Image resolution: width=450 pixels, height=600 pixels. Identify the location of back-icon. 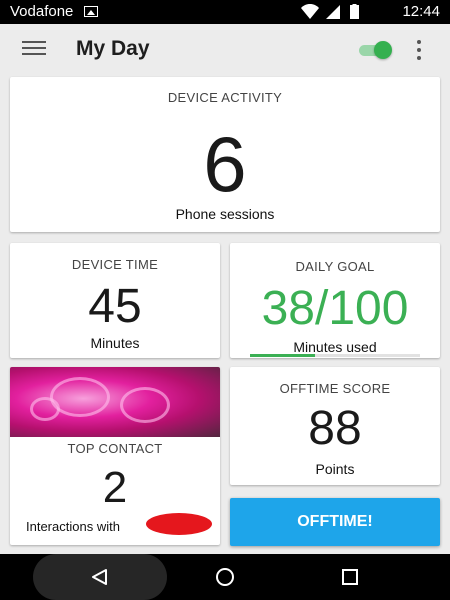
(99, 577).